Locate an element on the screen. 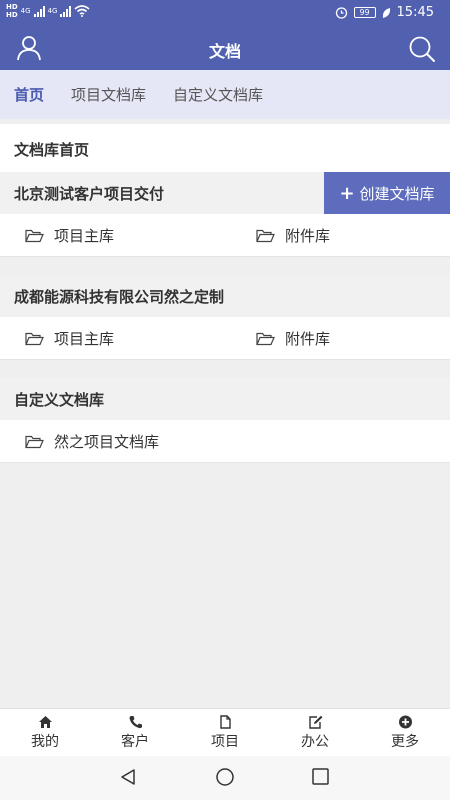 This screenshot has width=450, height=800. hd-indicator: HD HD is located at coordinates (12, 11).